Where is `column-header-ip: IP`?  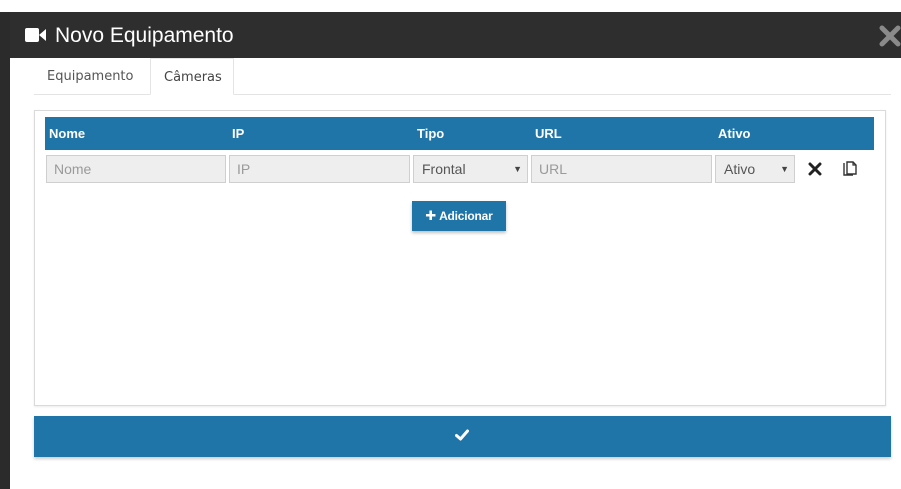 column-header-ip: IP is located at coordinates (238, 133).